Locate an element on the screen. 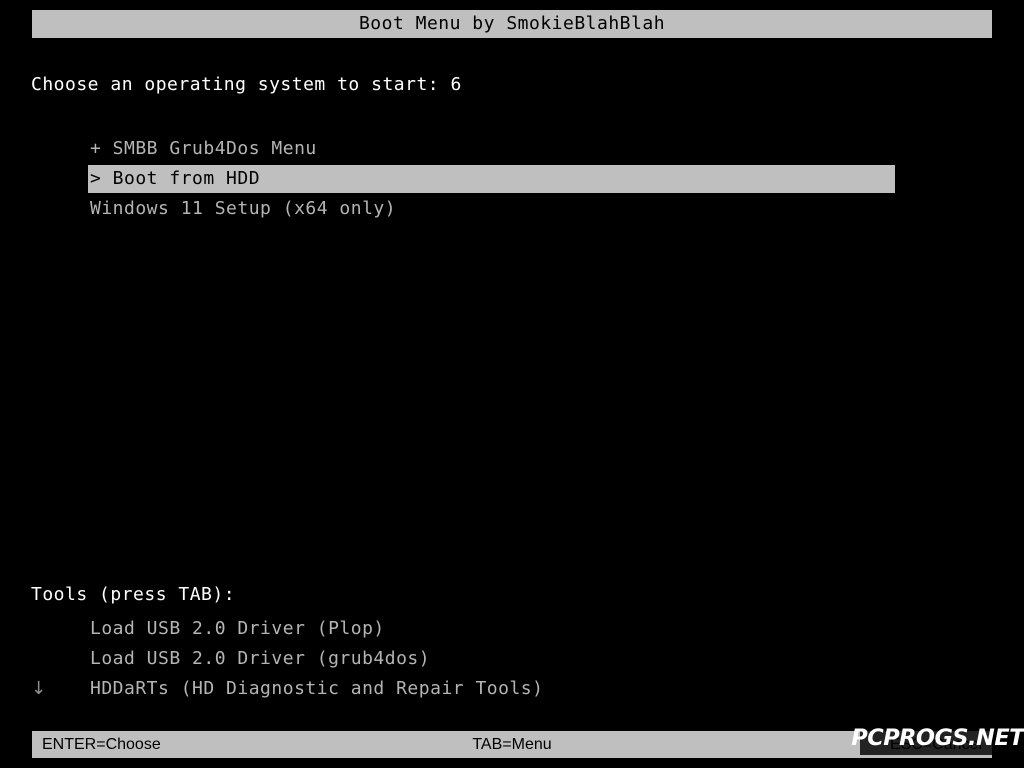 The height and width of the screenshot is (768, 1024). os-menu-item-label: > Boot from HDD is located at coordinates (175, 178).